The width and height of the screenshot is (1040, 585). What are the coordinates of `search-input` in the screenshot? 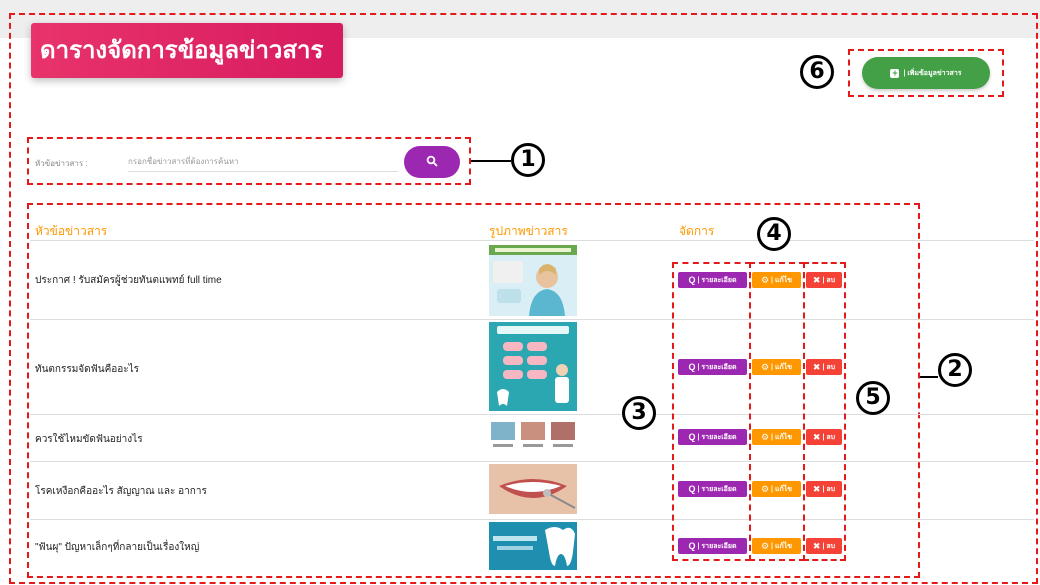 It's located at (263, 161).